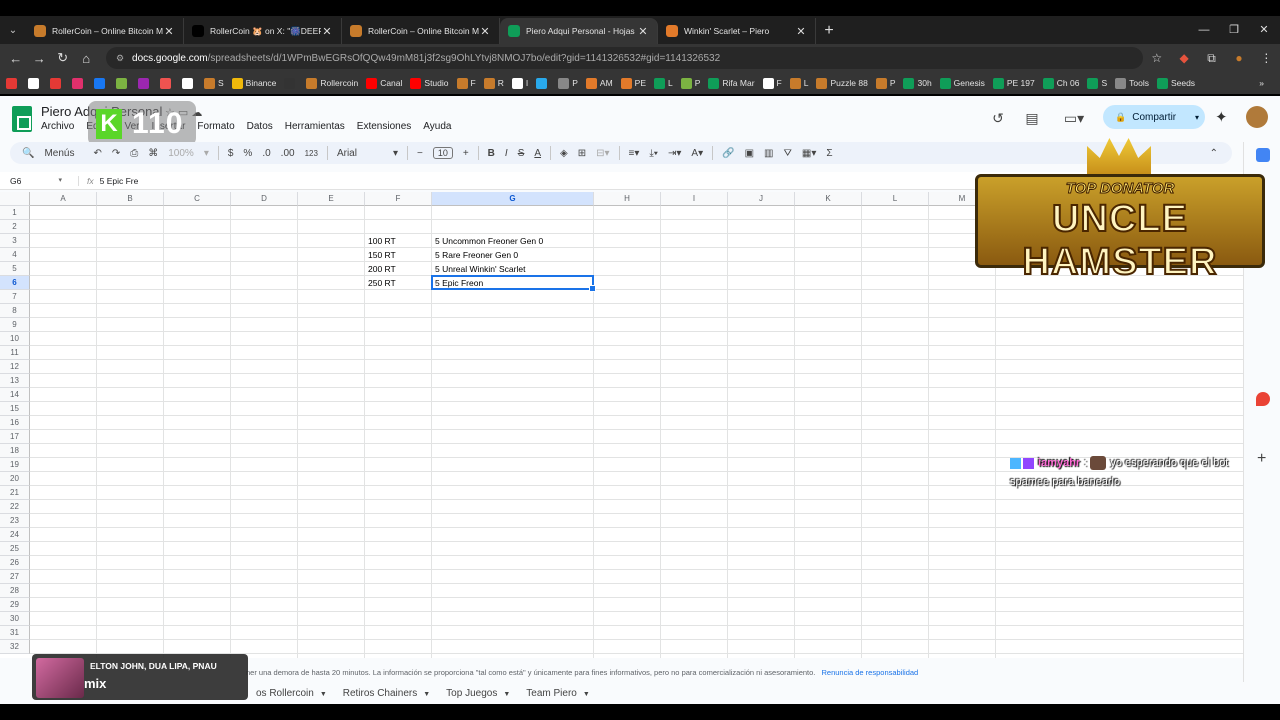 The height and width of the screenshot is (720, 1280). What do you see at coordinates (697, 153) in the screenshot?
I see `text-rotation-icon: A▾` at bounding box center [697, 153].